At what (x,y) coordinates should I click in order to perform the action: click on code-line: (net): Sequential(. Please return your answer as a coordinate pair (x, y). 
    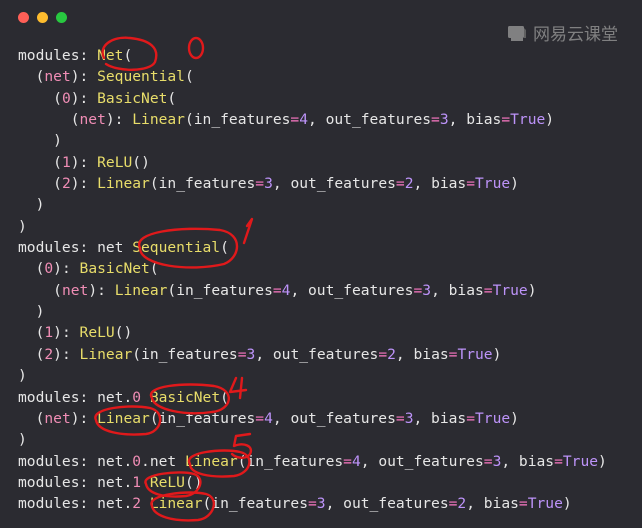
    Looking at the image, I should click on (114, 77).